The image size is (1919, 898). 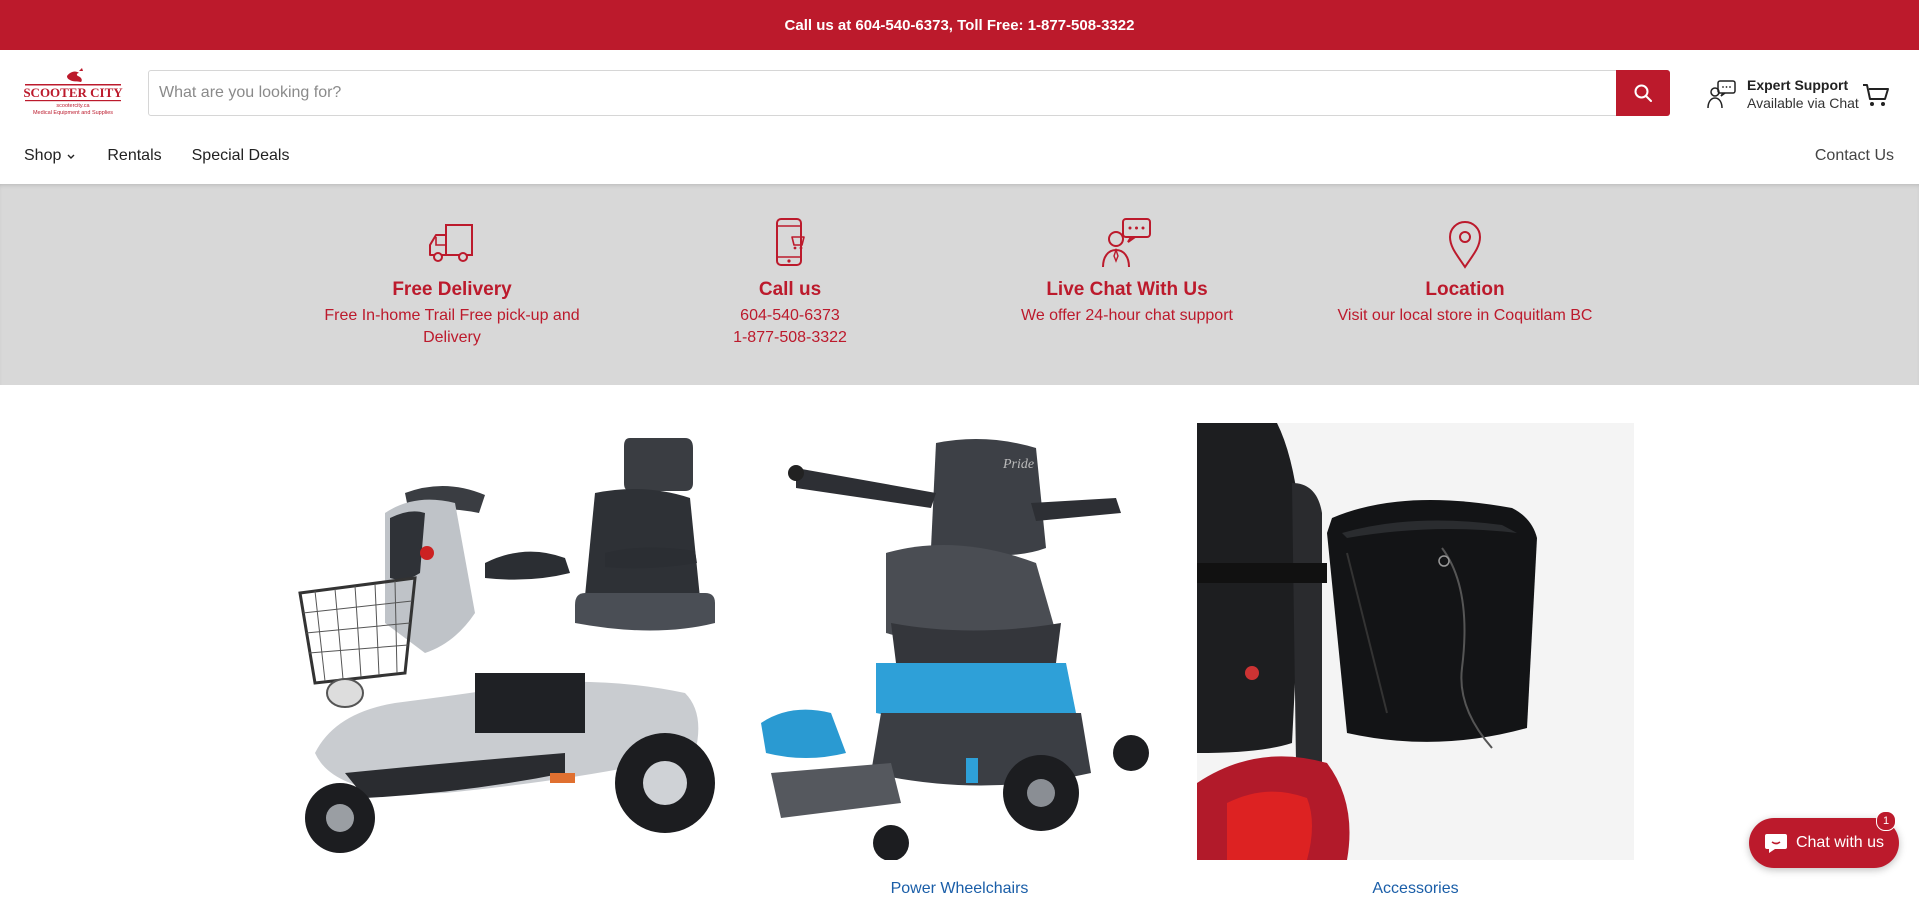 I want to click on category-mobility-scooters, so click(x=503, y=641).